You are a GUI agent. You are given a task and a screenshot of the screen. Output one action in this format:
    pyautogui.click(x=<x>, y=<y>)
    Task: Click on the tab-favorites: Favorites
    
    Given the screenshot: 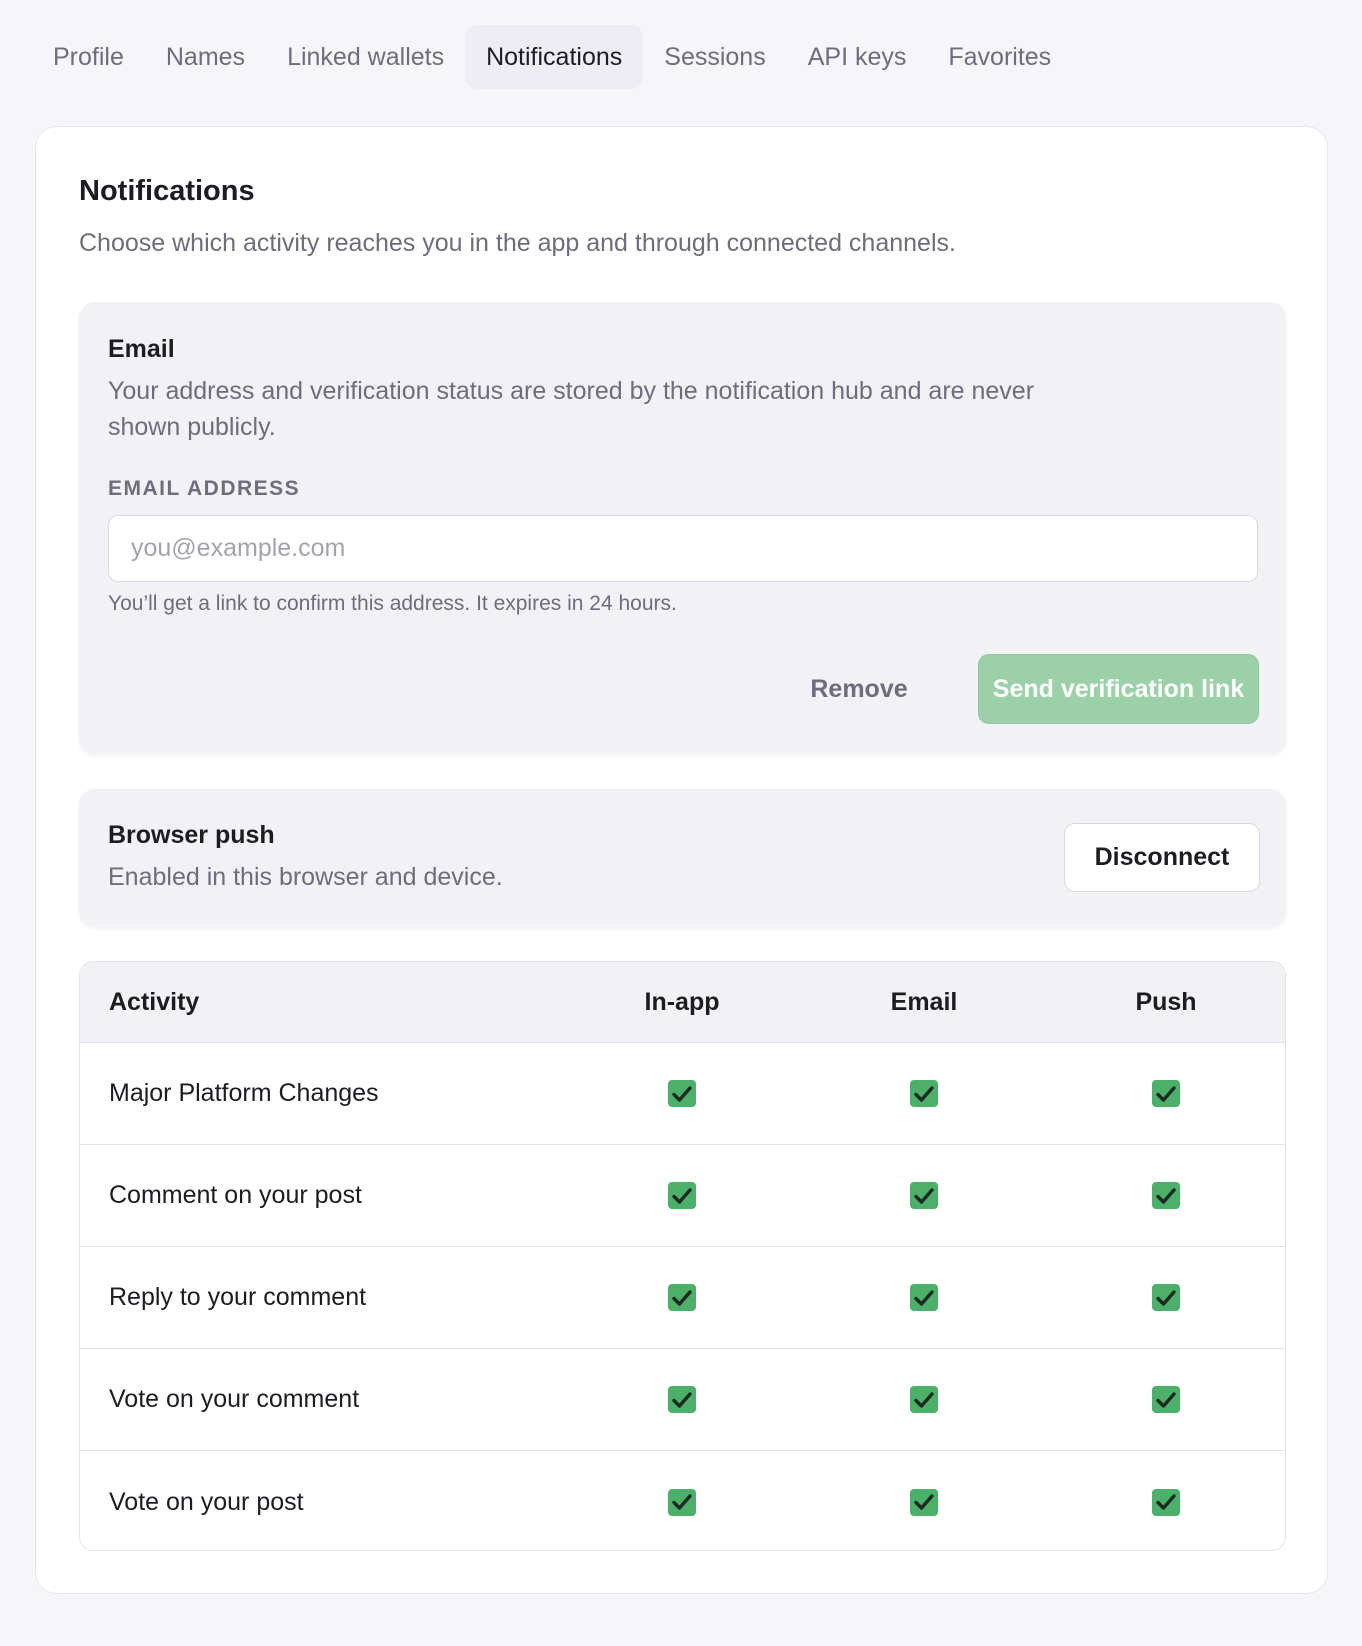 What is the action you would take?
    pyautogui.click(x=999, y=57)
    